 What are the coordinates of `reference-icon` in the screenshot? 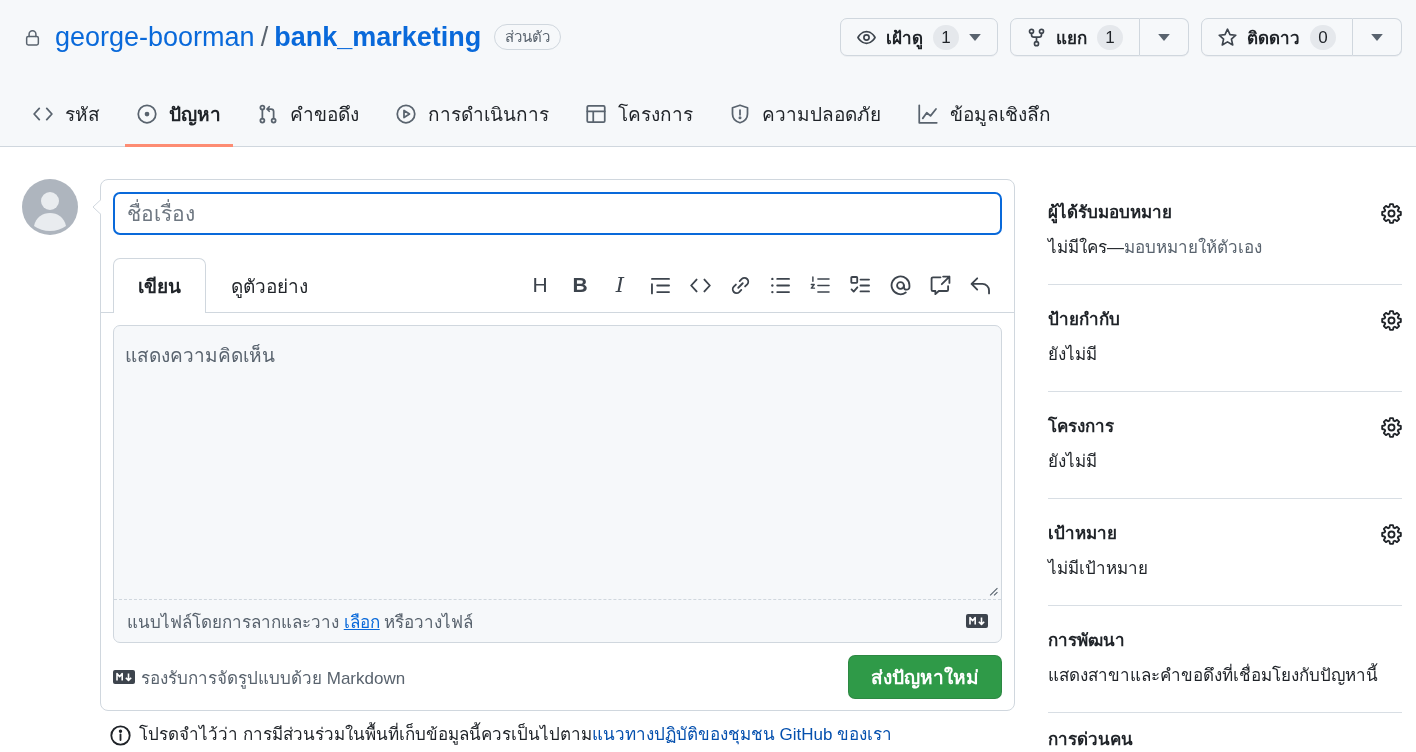 It's located at (940, 285).